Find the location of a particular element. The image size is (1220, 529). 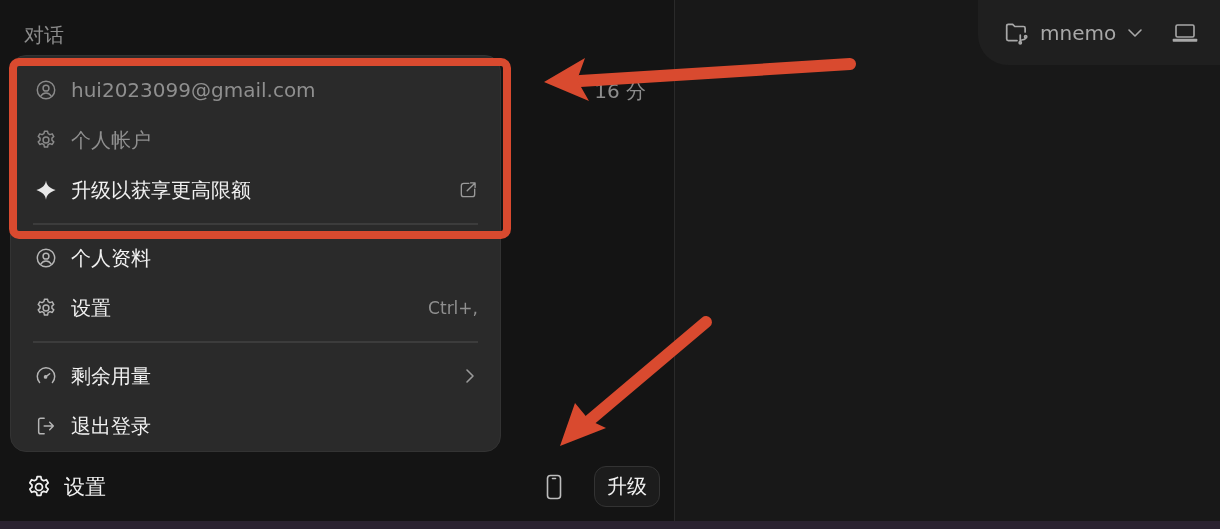

upgrade-button: 升级 is located at coordinates (627, 486).